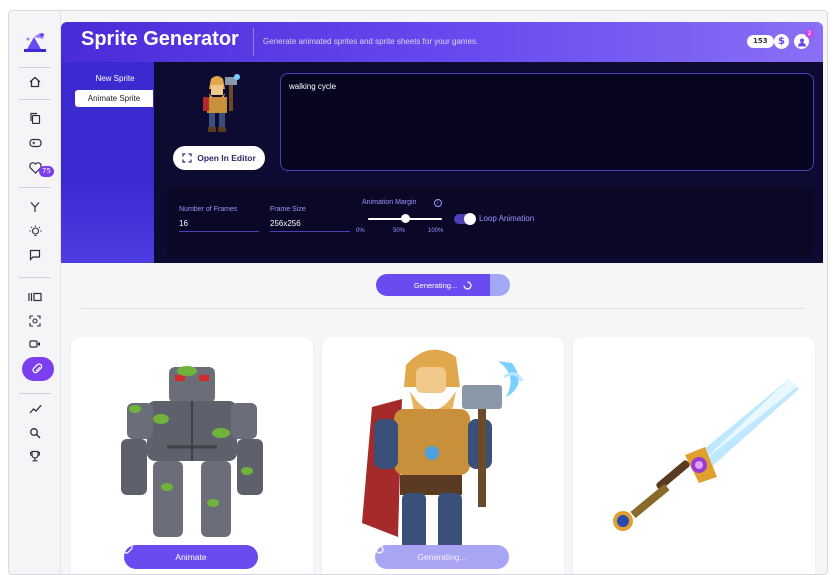 Image resolution: width=836 pixels, height=575 pixels. What do you see at coordinates (405, 218) in the screenshot?
I see `margin-slider-handle` at bounding box center [405, 218].